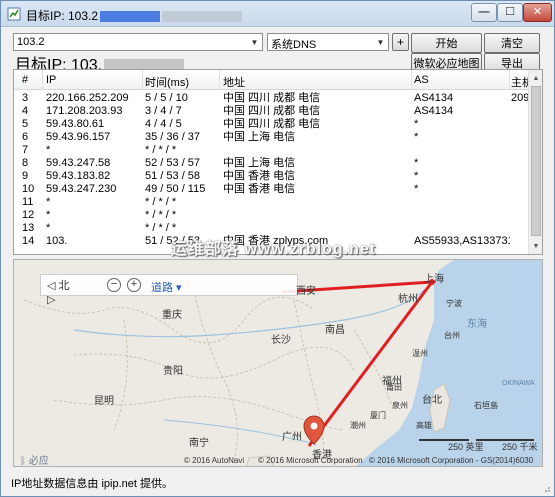 This screenshot has width=555, height=497. What do you see at coordinates (104, 401) in the screenshot?
I see `city-label: 昆明` at bounding box center [104, 401].